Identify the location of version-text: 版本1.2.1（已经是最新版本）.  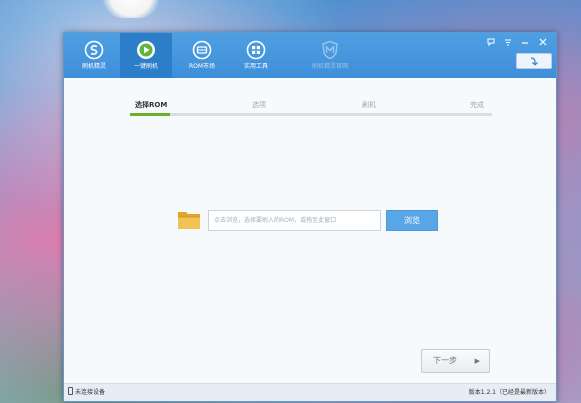
(509, 392).